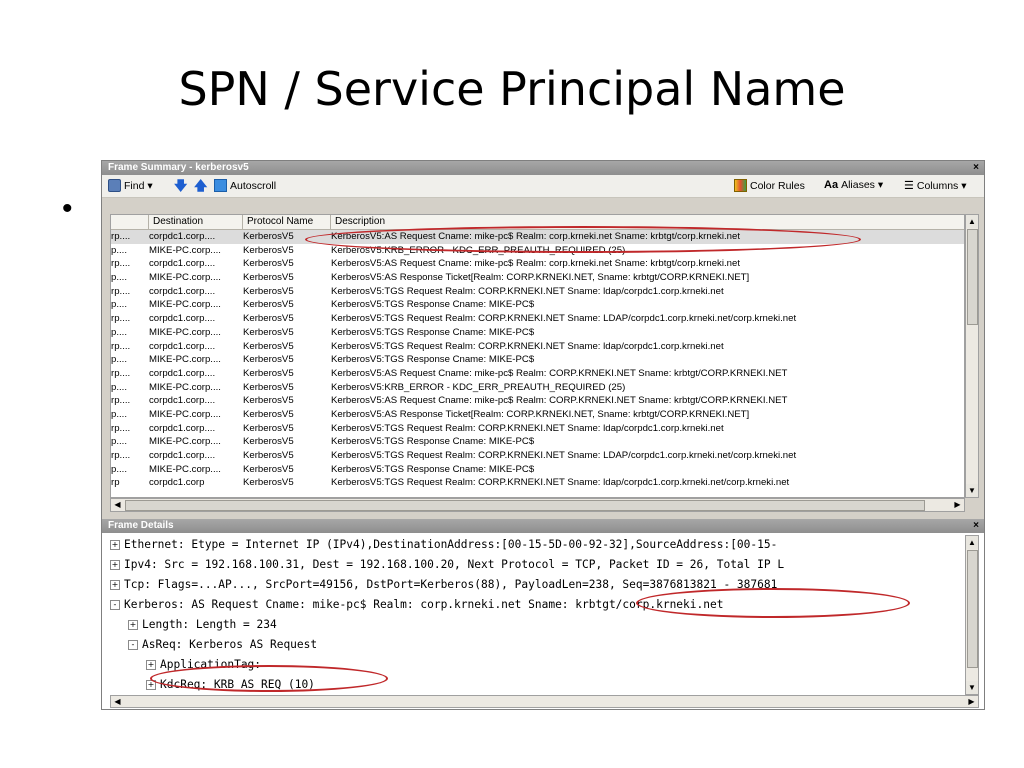 The width and height of the screenshot is (1024, 768). I want to click on find-next-button: 🡇, so click(180, 185).